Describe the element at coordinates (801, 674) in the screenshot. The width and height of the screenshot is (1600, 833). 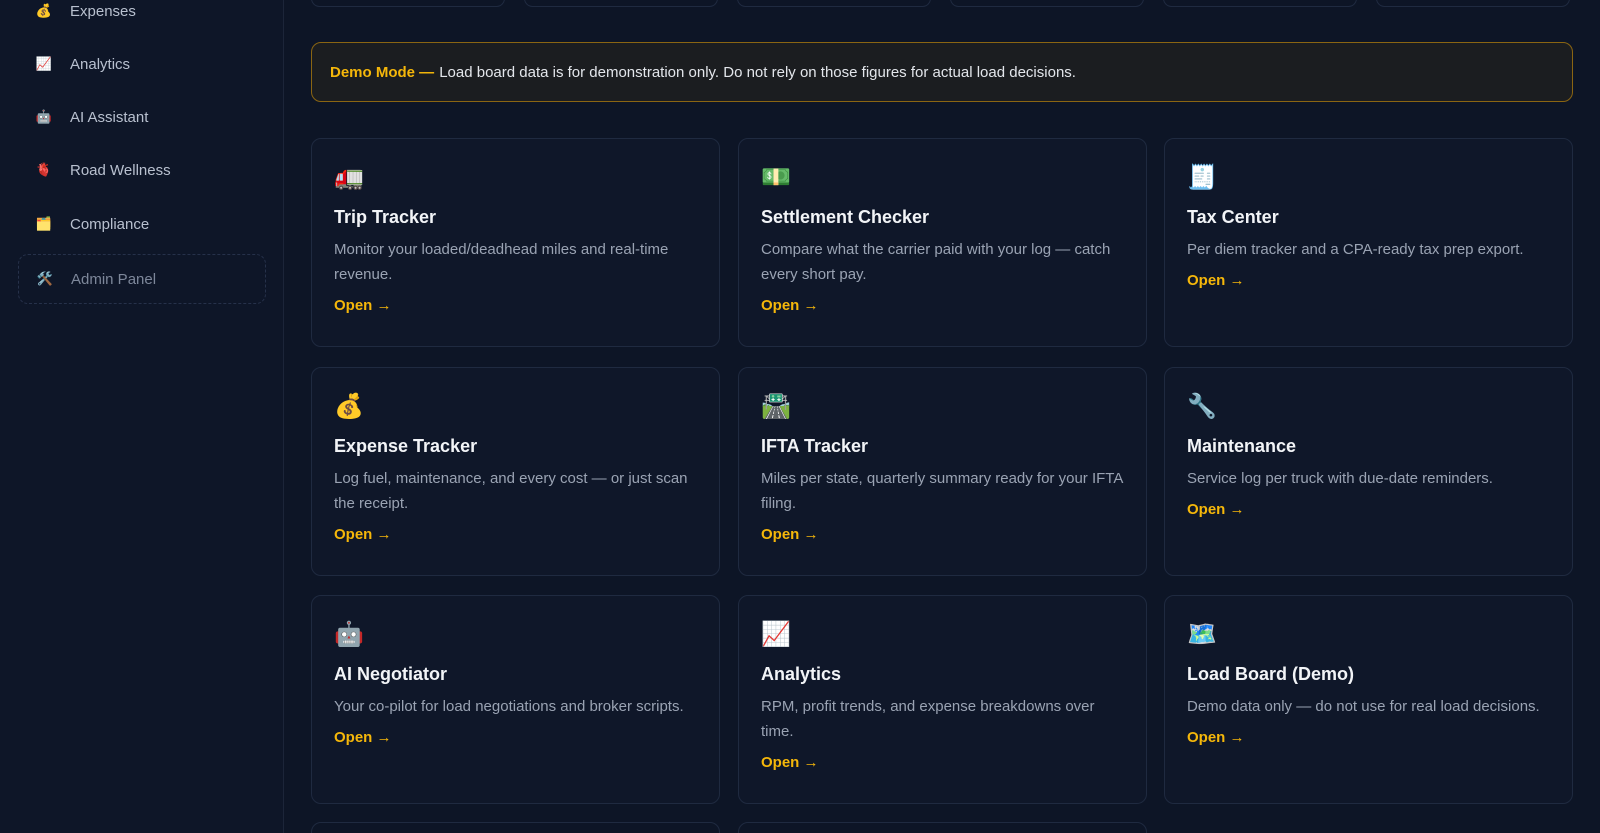
I see `card-title: Analytics` at that location.